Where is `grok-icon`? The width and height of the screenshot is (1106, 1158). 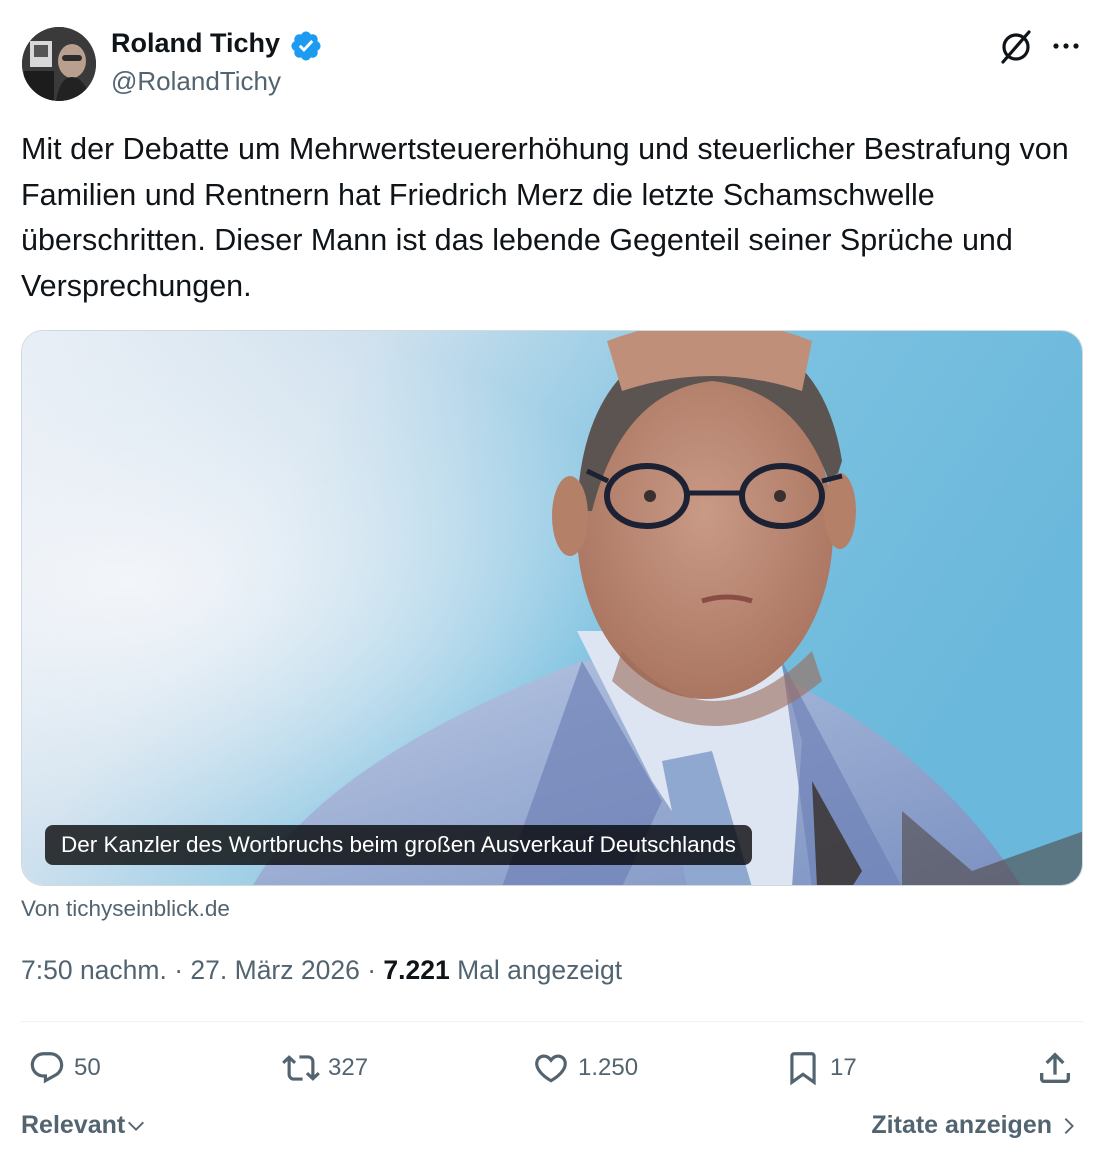 grok-icon is located at coordinates (1016, 47).